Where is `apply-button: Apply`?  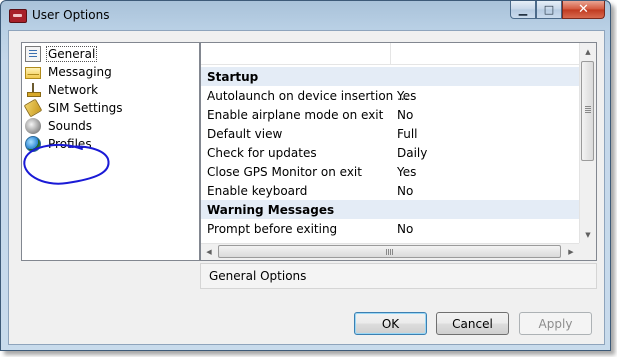
apply-button: Apply is located at coordinates (555, 323).